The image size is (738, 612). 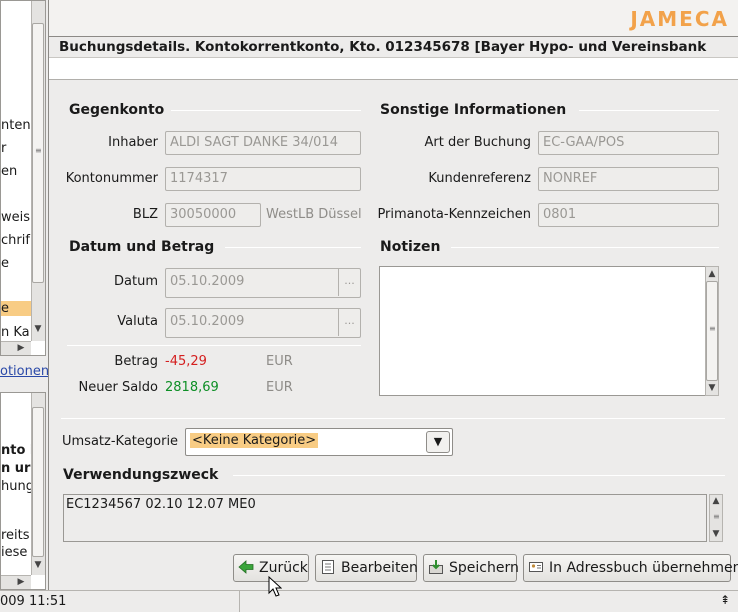 What do you see at coordinates (385, 518) in the screenshot?
I see `verwendungszweck-textarea: EC1234567 02.10 12.07 ME0` at bounding box center [385, 518].